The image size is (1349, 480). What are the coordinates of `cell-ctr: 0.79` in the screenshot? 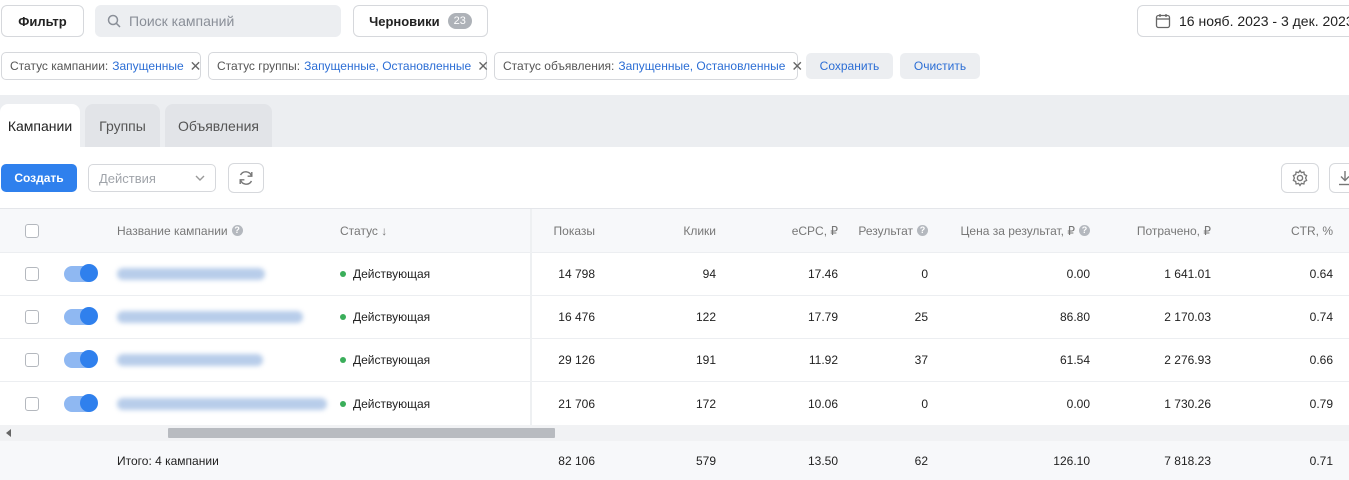 It's located at (1321, 403).